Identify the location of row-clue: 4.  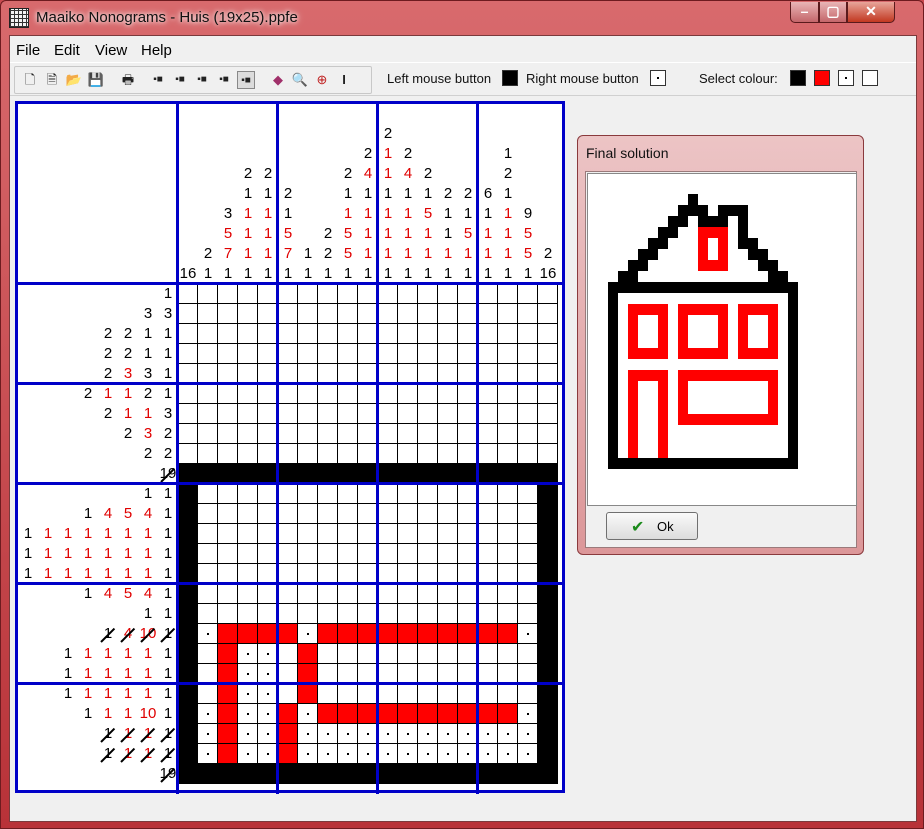
(108, 594).